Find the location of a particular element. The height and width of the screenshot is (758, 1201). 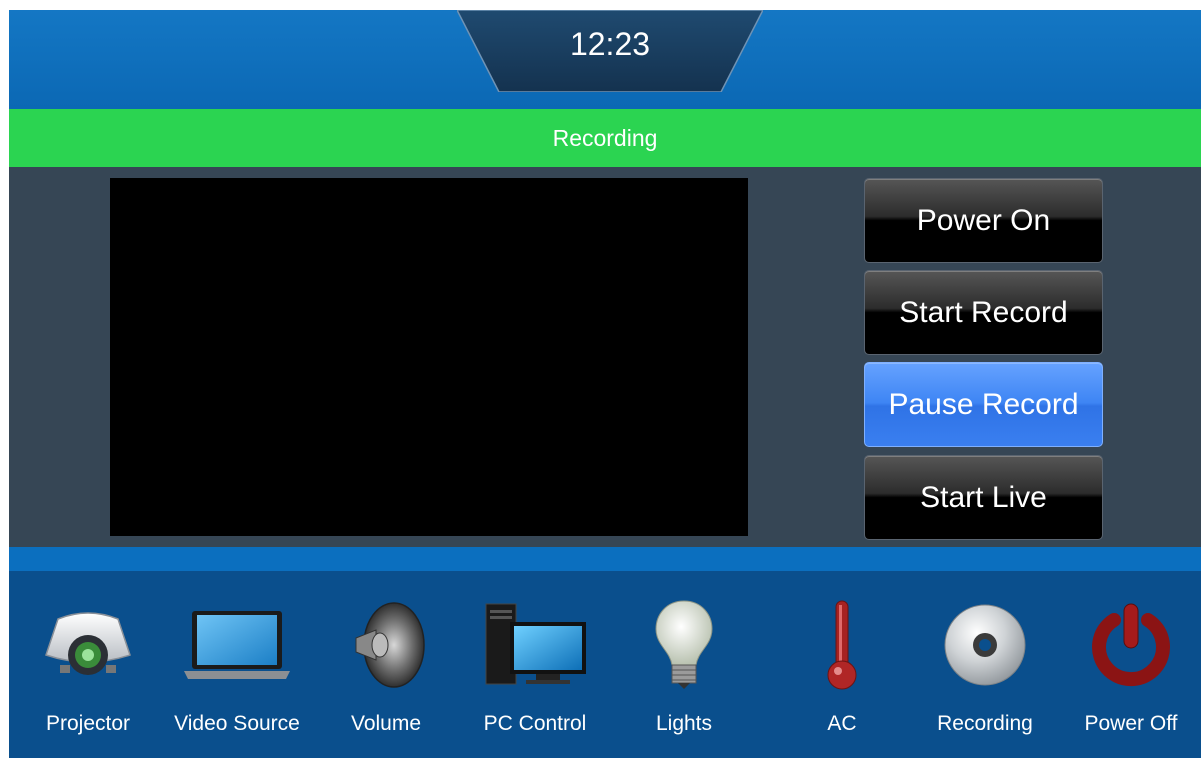

nav-item-projector: Projector is located at coordinates (88, 664).